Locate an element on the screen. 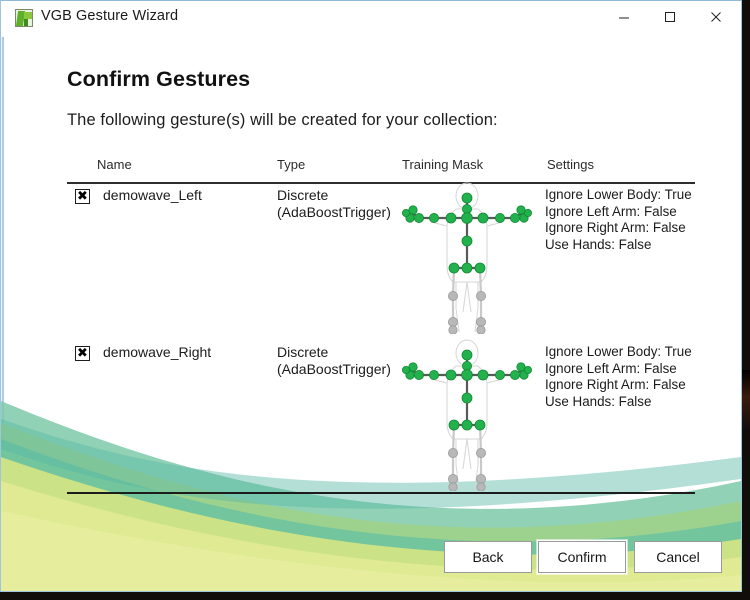 The width and height of the screenshot is (750, 600). back-button: Back is located at coordinates (488, 557).